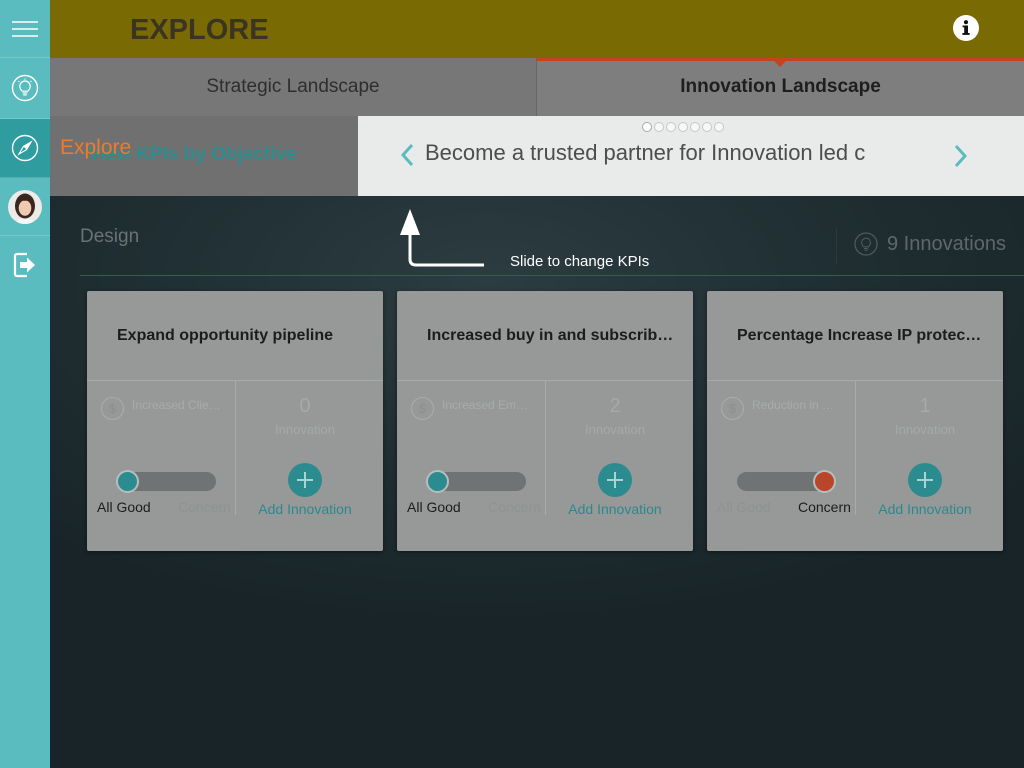  I want to click on chevron-right-icon, so click(961, 156).